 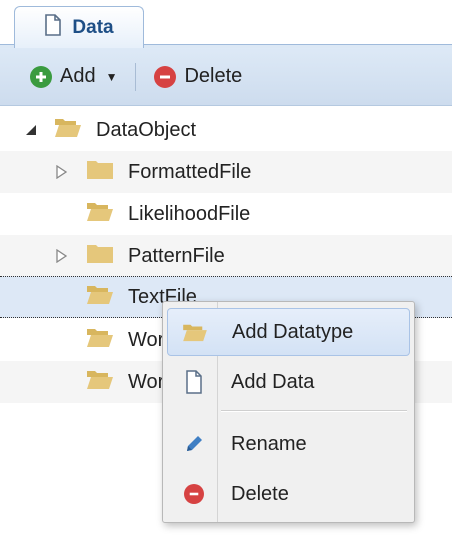 What do you see at coordinates (176, 255) in the screenshot?
I see `tree-node-label: PatternFile` at bounding box center [176, 255].